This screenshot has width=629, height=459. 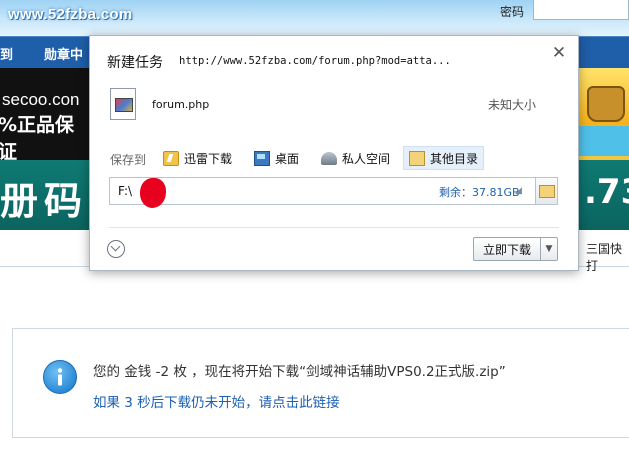 What do you see at coordinates (512, 105) in the screenshot?
I see `file-size: 未知大小` at bounding box center [512, 105].